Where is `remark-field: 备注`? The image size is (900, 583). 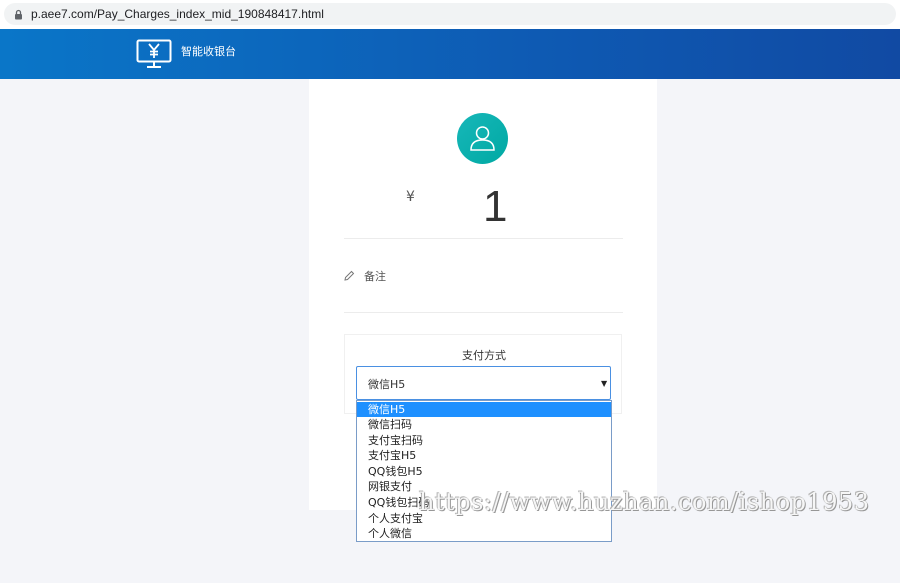 remark-field: 备注 is located at coordinates (375, 277).